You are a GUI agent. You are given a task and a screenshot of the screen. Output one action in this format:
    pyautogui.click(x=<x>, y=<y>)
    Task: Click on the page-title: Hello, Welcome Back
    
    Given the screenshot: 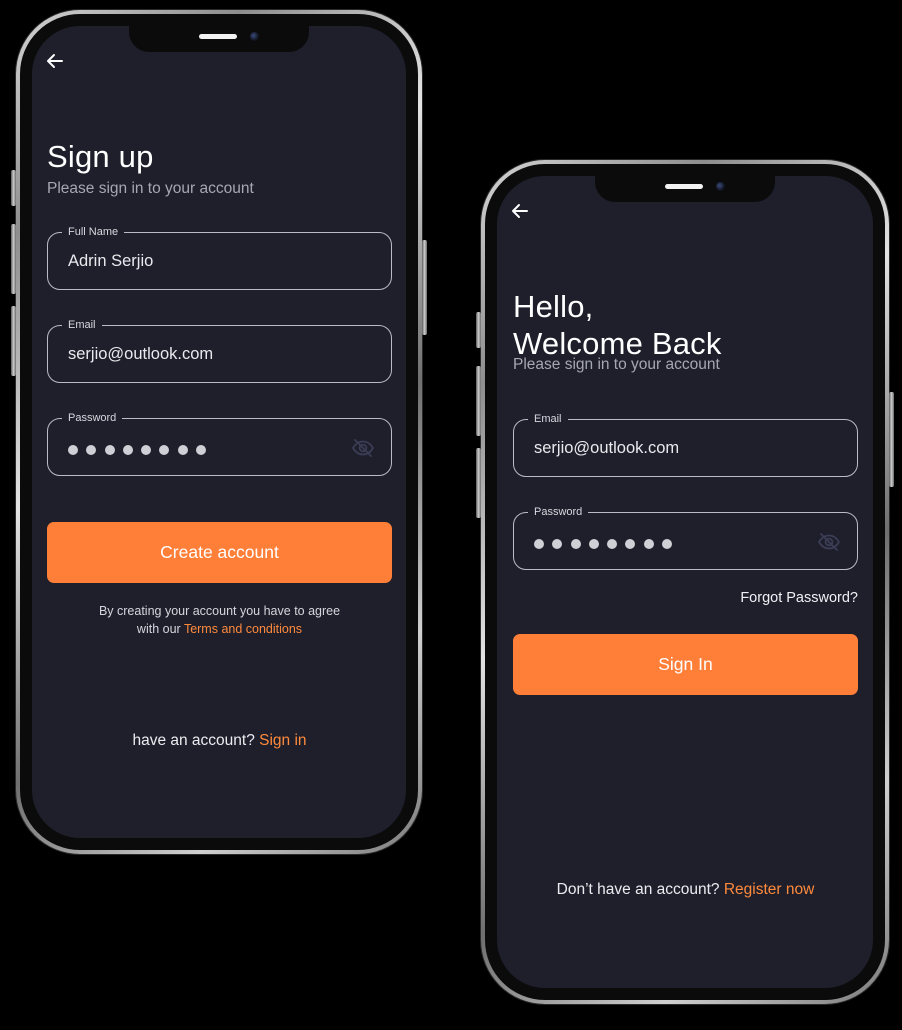 What is the action you would take?
    pyautogui.click(x=617, y=325)
    